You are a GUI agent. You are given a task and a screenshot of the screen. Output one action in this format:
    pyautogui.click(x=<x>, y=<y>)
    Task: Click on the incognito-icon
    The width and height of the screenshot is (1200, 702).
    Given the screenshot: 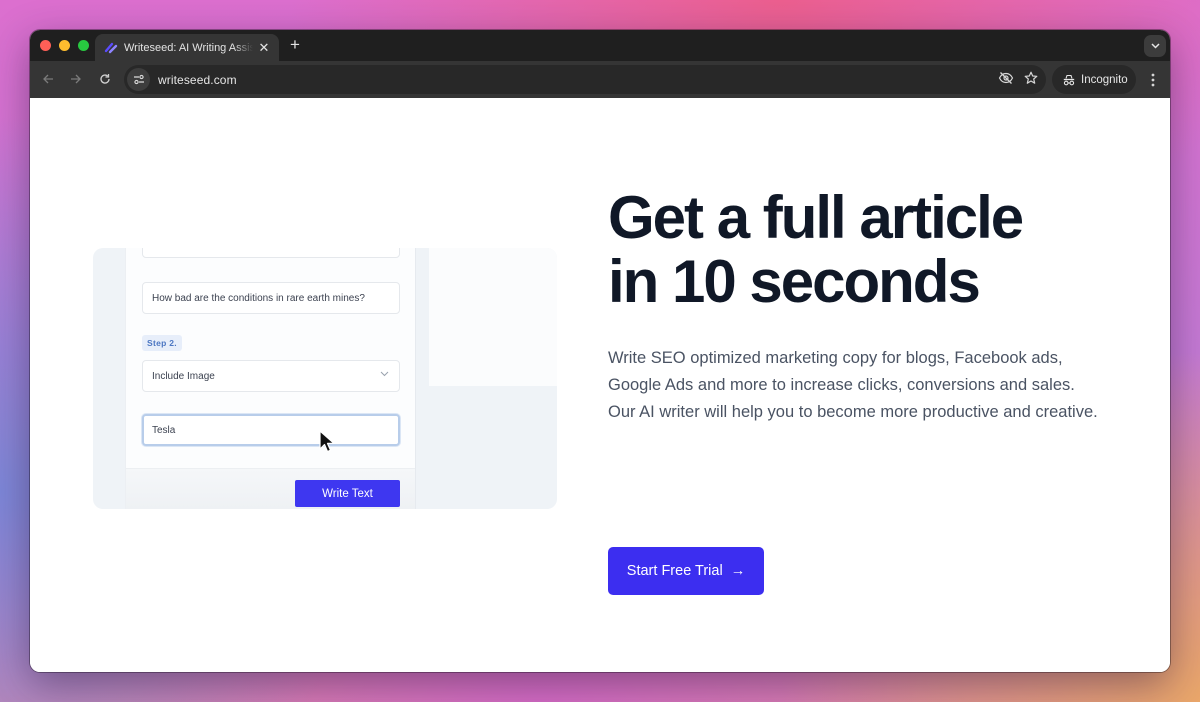 What is the action you would take?
    pyautogui.click(x=1069, y=79)
    